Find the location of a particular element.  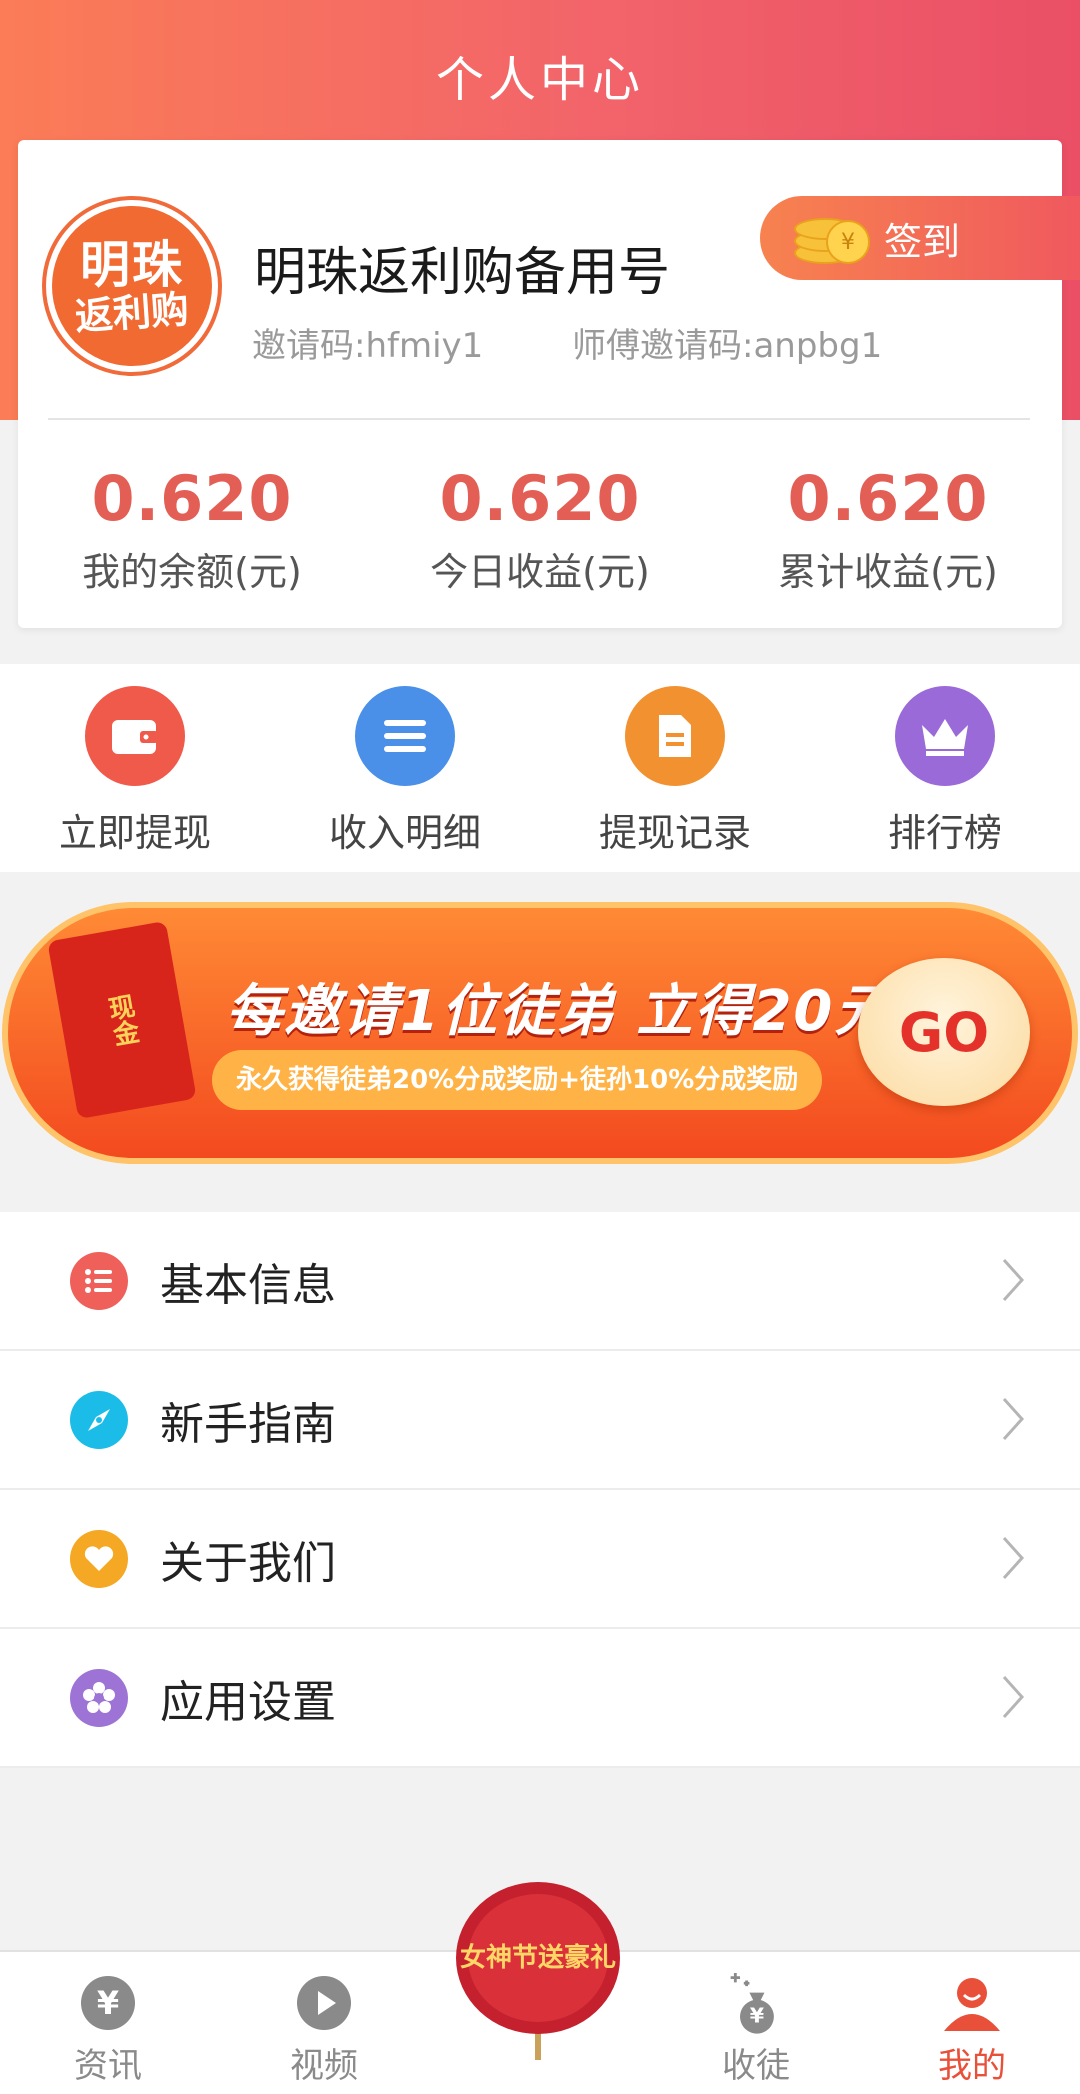

banner-subline: 永久获得徒弟20%分成奖励+徒孙10%分成奖励 is located at coordinates (517, 1080).